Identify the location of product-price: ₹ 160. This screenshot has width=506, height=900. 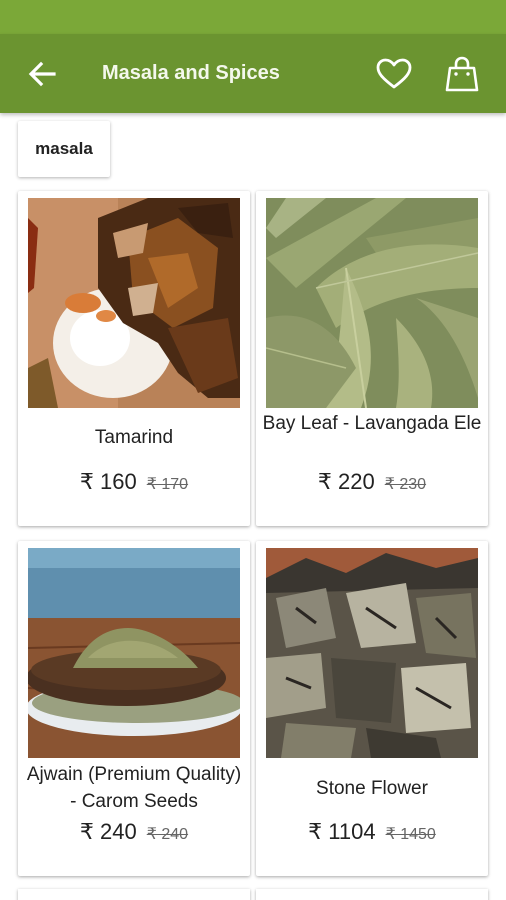
(108, 481).